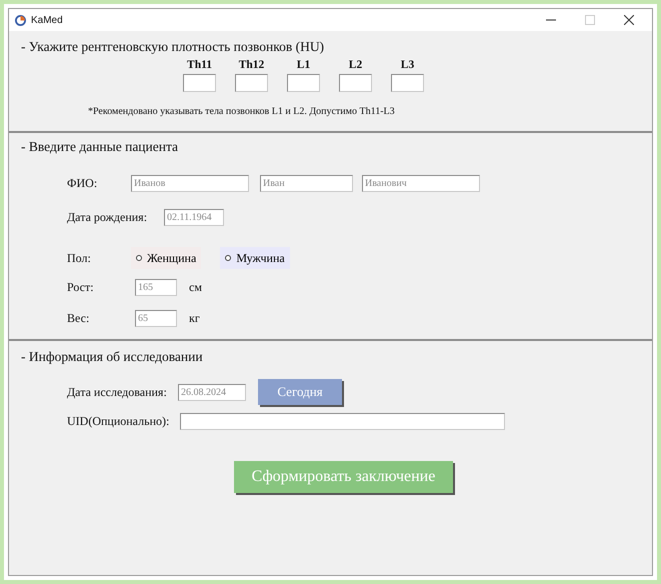  I want to click on input-field: 65, so click(156, 318).